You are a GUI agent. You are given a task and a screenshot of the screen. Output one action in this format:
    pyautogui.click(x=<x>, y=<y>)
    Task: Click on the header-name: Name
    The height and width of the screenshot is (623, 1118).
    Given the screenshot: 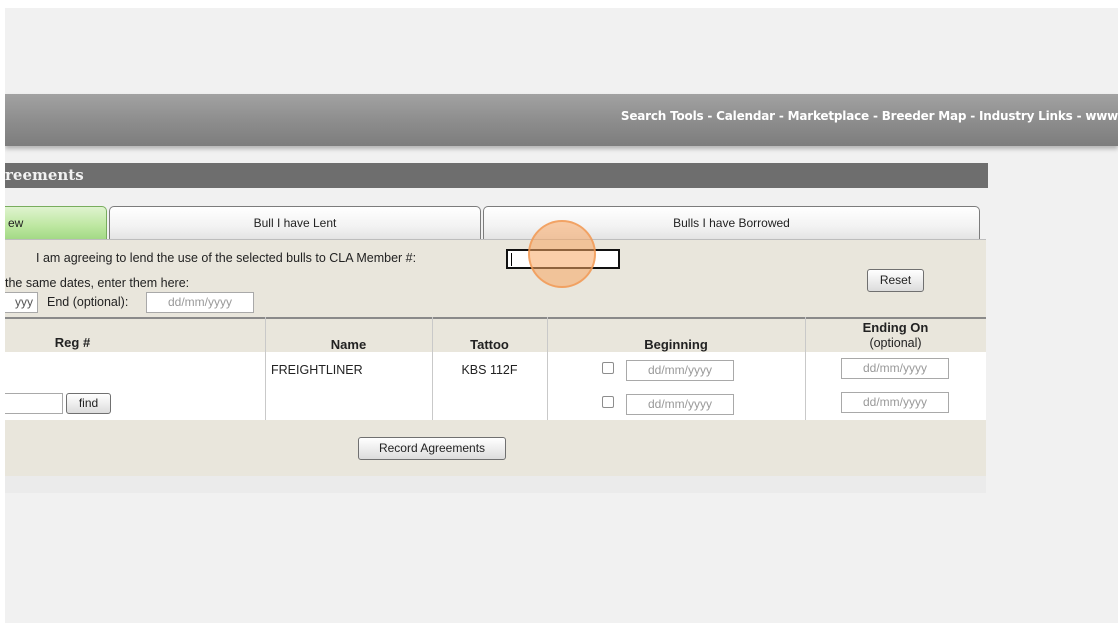 What is the action you would take?
    pyautogui.click(x=348, y=344)
    